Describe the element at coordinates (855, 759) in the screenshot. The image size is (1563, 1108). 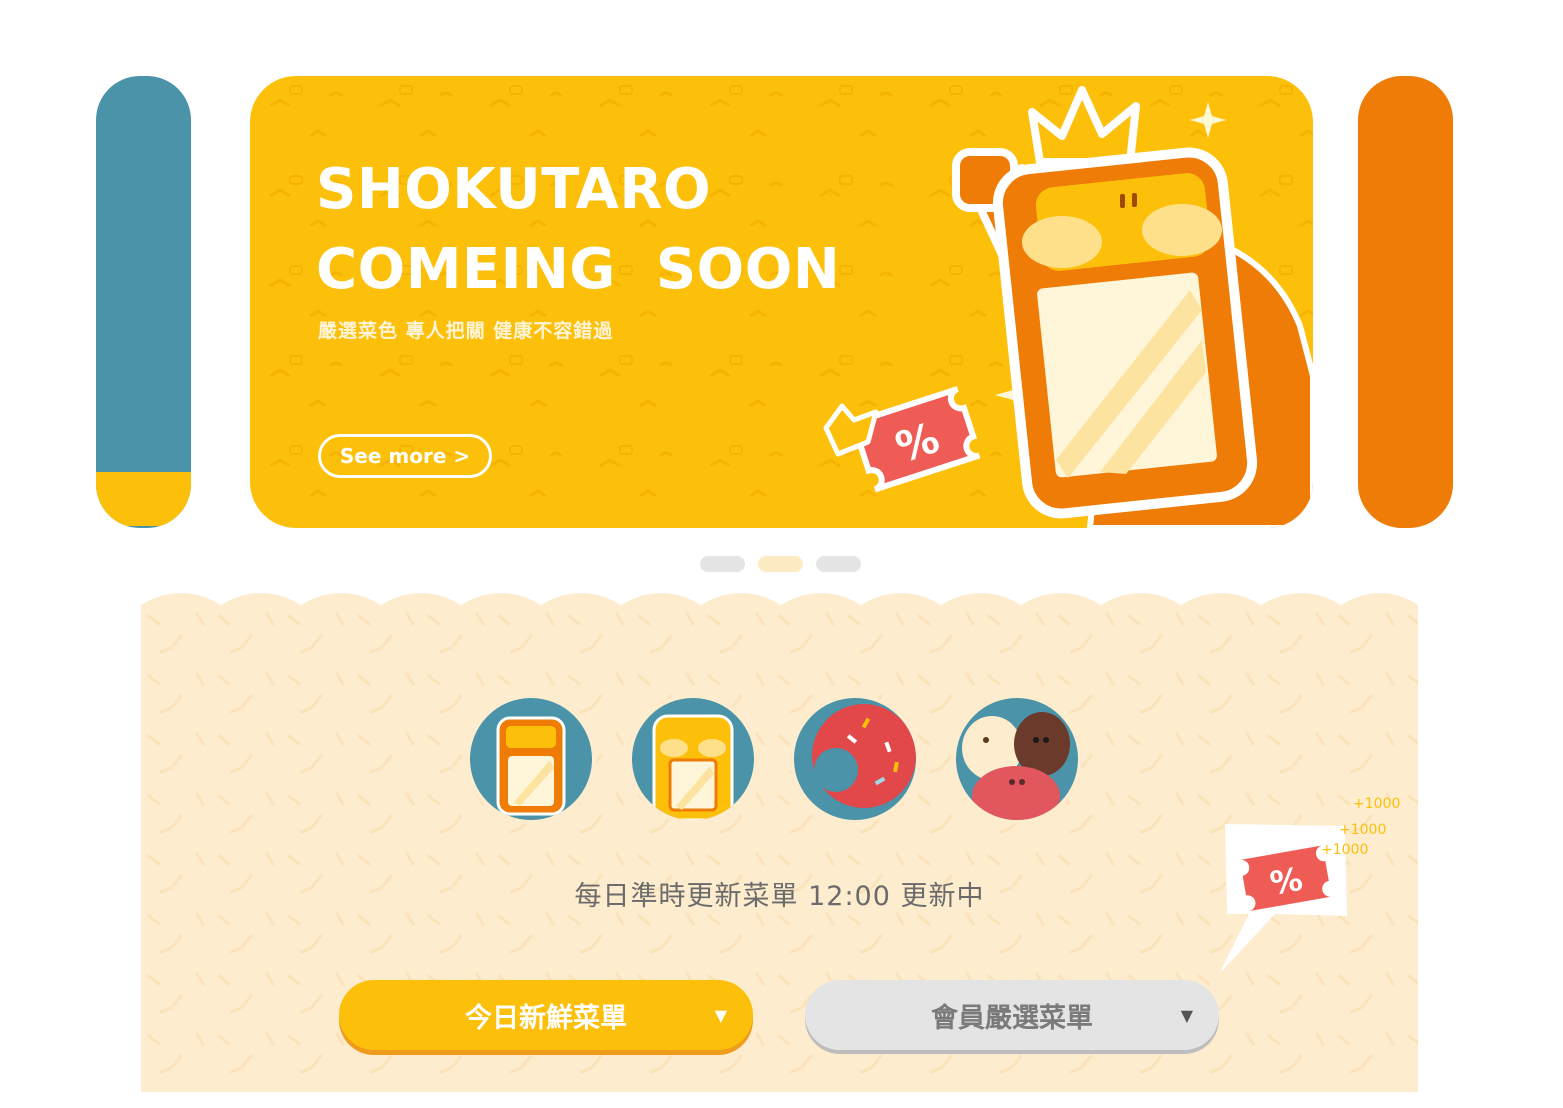
I see `donut-icon` at that location.